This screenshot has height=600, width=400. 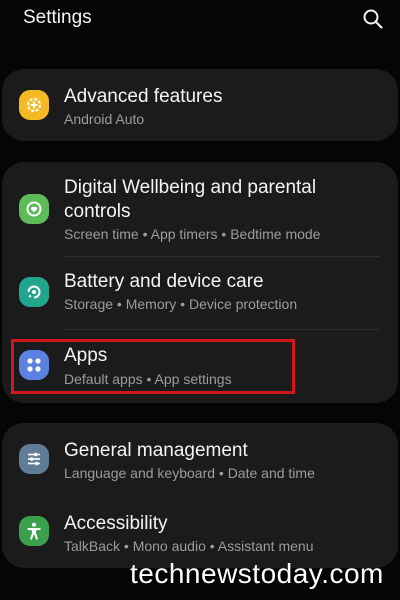 I want to click on settings-item-label: Advanced features, so click(x=143, y=96).